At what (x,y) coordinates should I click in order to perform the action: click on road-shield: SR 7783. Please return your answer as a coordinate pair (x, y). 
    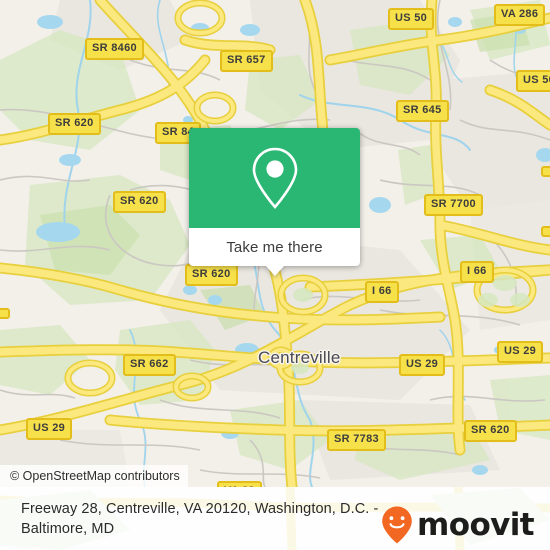
    Looking at the image, I should click on (356, 440).